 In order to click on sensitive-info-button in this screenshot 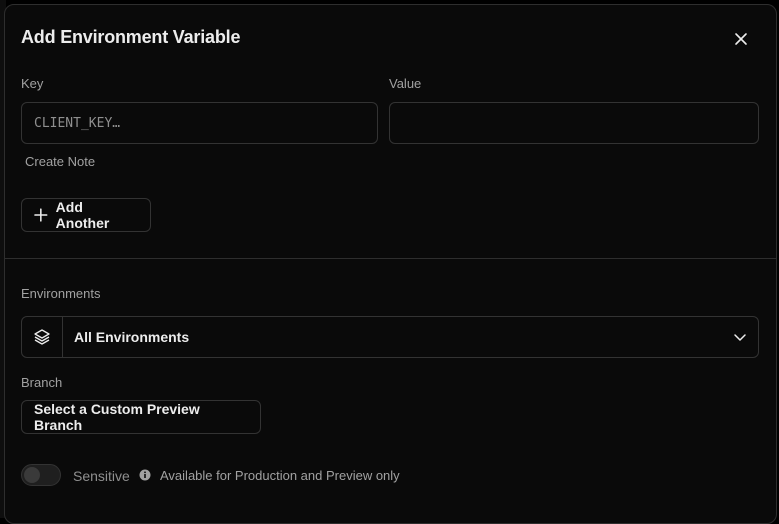, I will do `click(145, 475)`.